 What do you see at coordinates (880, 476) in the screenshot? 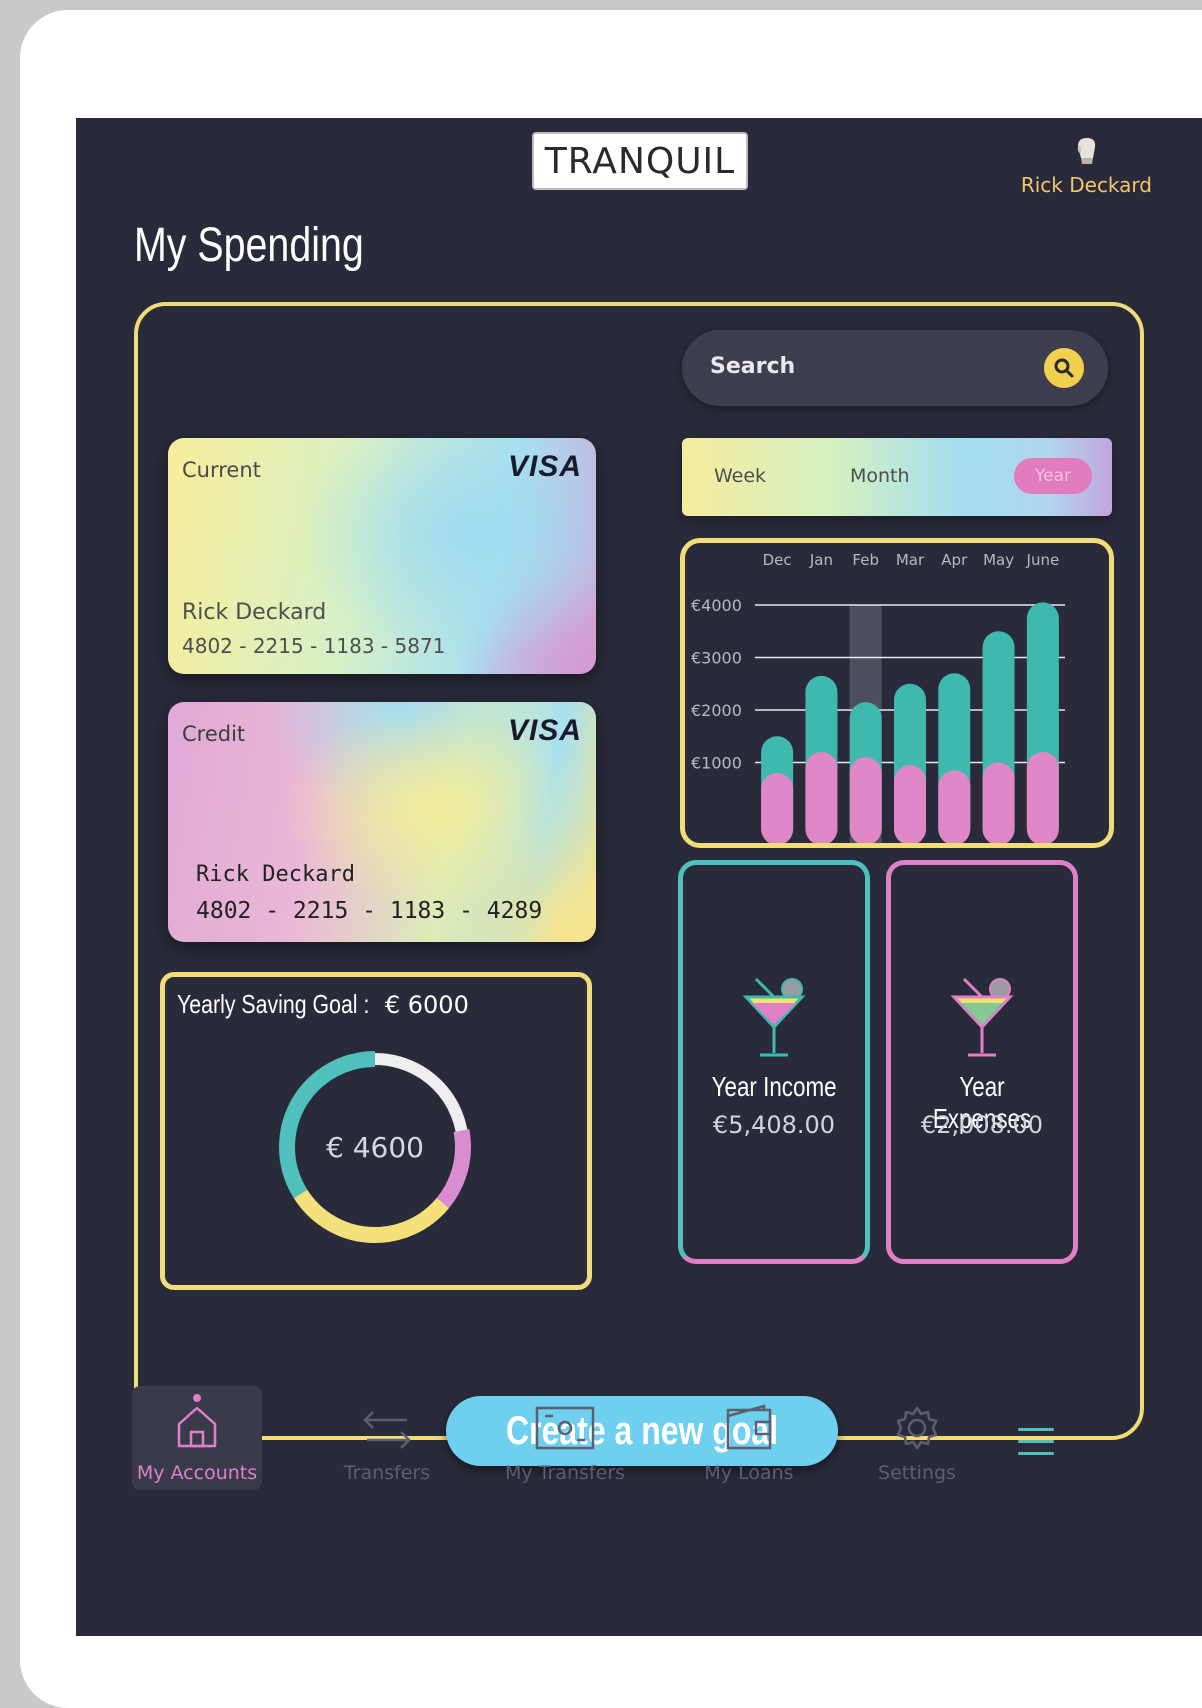
I see `period-month: Month` at bounding box center [880, 476].